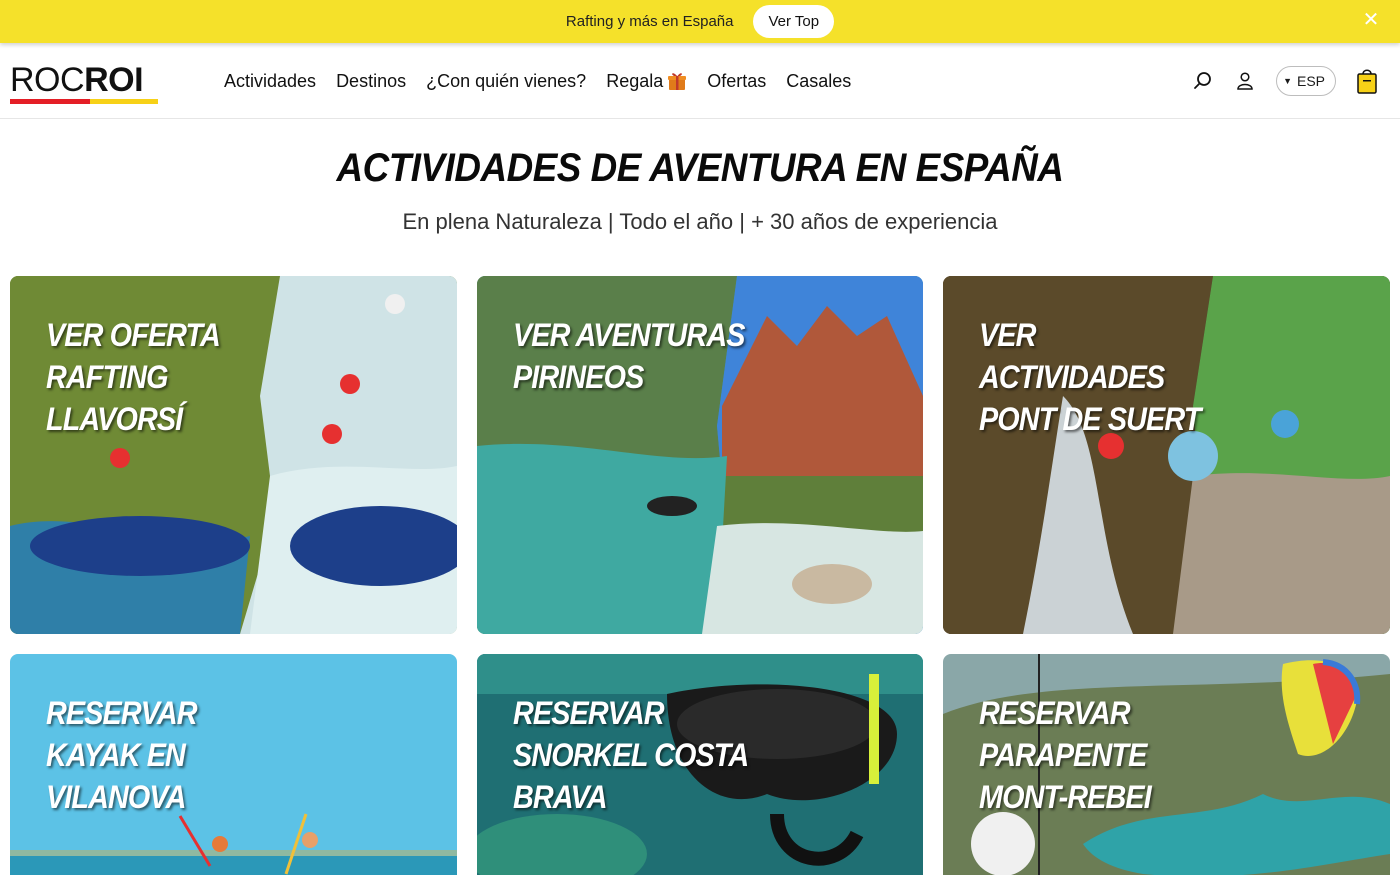 This screenshot has width=1400, height=875. What do you see at coordinates (700, 168) in the screenshot?
I see `page-title: ACTIVIDADES DE AVENTURA EN ESPAÑA` at bounding box center [700, 168].